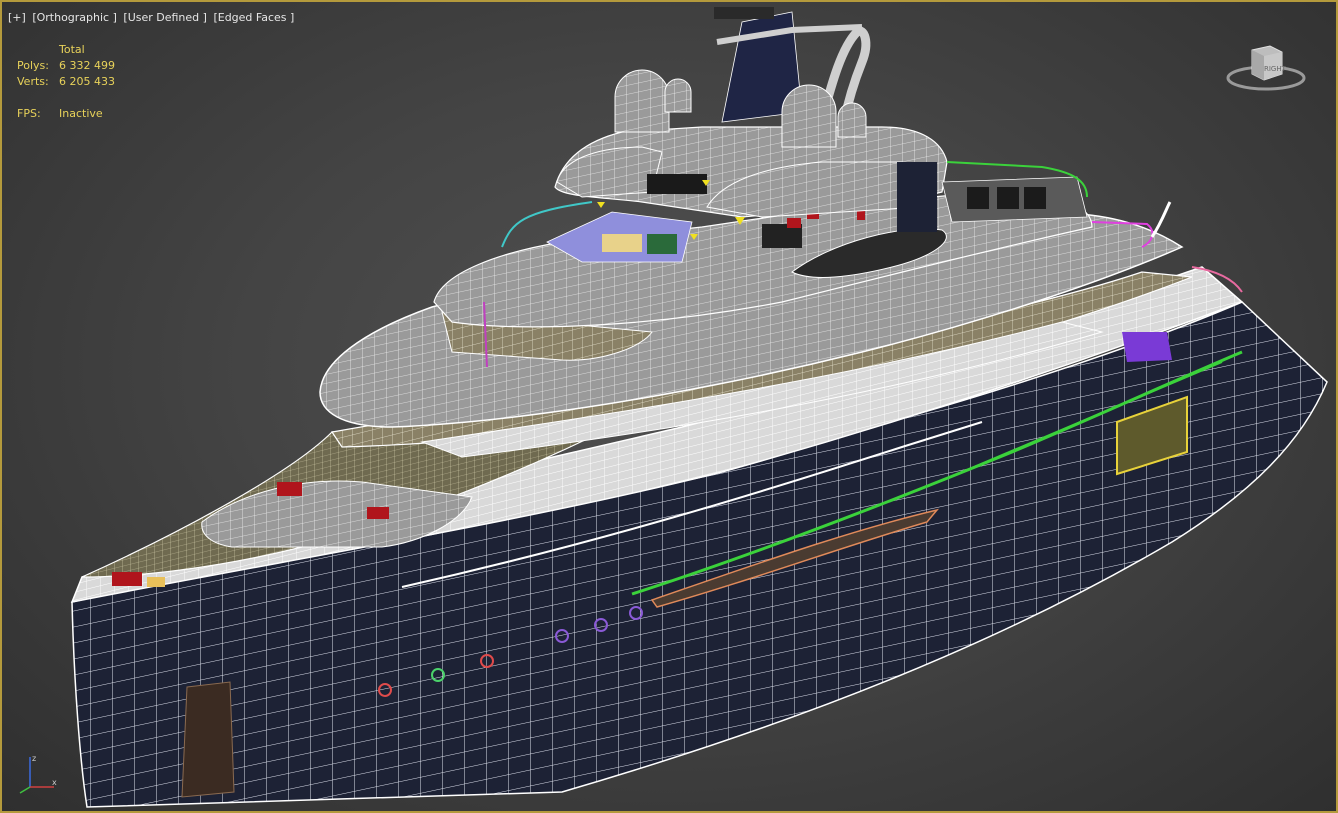 The height and width of the screenshot is (813, 1338). I want to click on viewport-plus-menu: [+], so click(17, 17).